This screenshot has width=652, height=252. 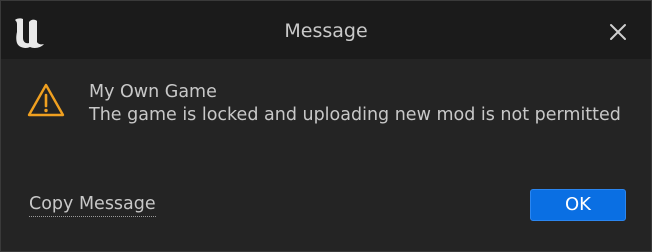 I want to click on ok-button: OK, so click(x=578, y=205).